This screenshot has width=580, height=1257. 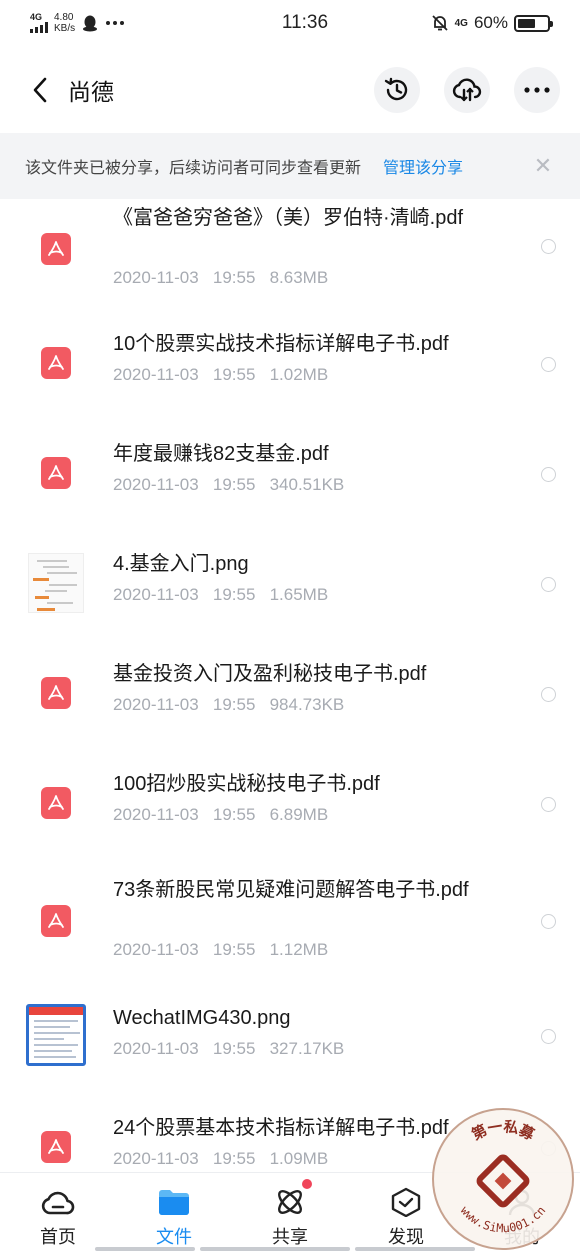 What do you see at coordinates (270, 674) in the screenshot?
I see `file-name: 基金投资入门及盈利秘技电子书.pdf` at bounding box center [270, 674].